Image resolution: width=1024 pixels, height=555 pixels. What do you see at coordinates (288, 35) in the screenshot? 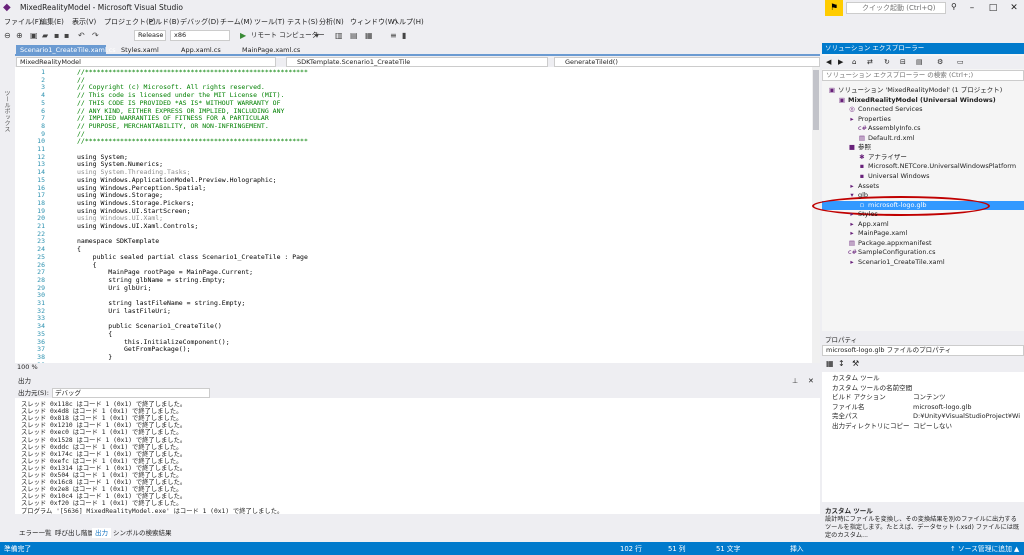
I see `start-debug-button: リモート コンピューター` at bounding box center [288, 35].